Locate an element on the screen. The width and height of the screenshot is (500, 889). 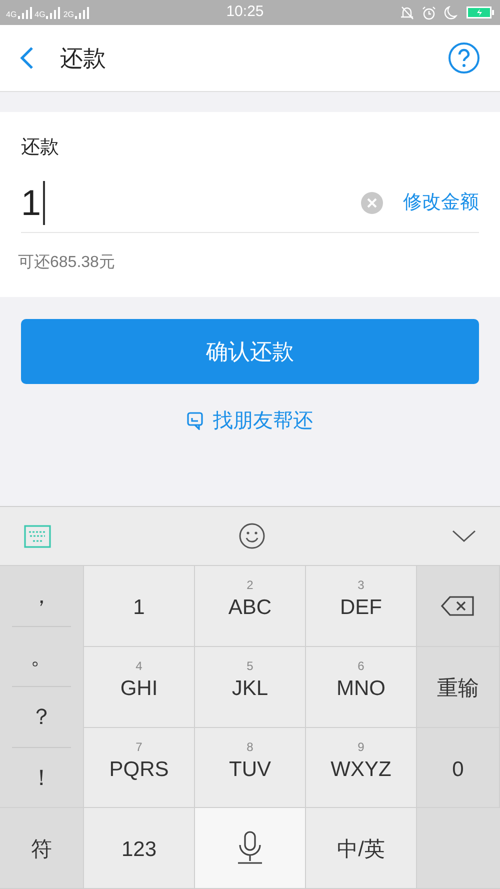
chat-icon is located at coordinates (196, 421).